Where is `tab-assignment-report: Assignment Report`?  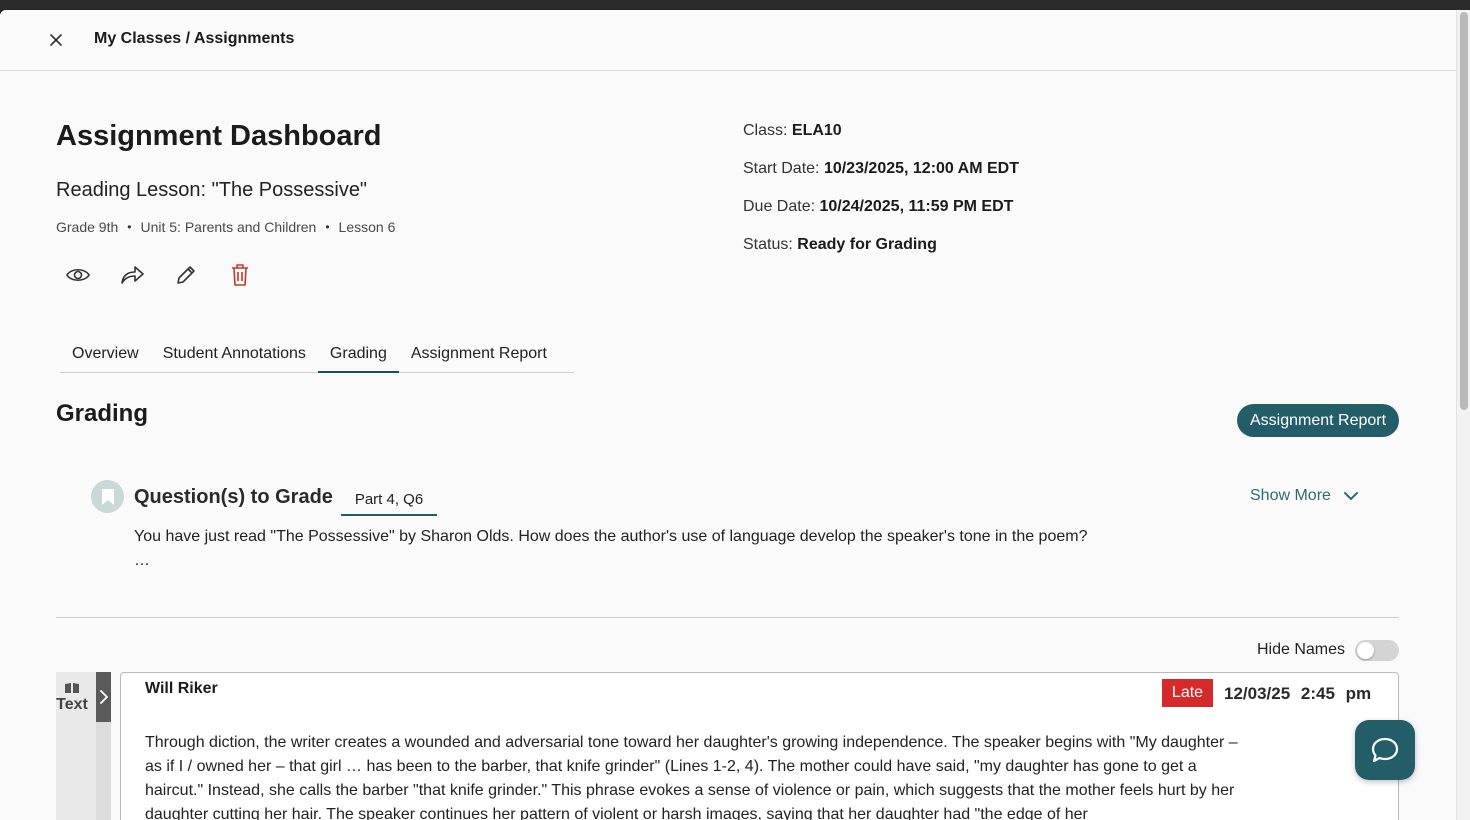 tab-assignment-report: Assignment Report is located at coordinates (479, 358).